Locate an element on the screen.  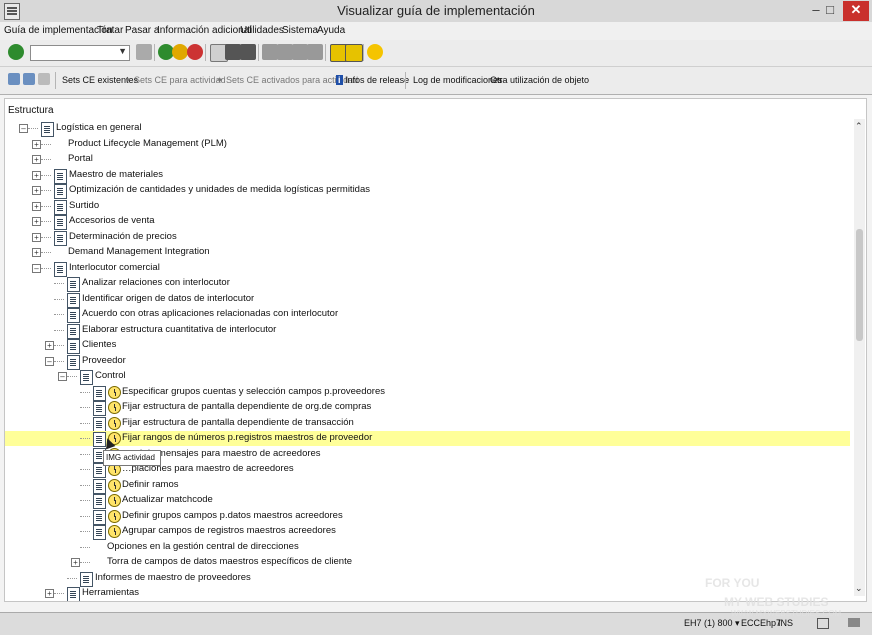
tree-node: + Maestro de materiales is located at coordinates (427, 176).